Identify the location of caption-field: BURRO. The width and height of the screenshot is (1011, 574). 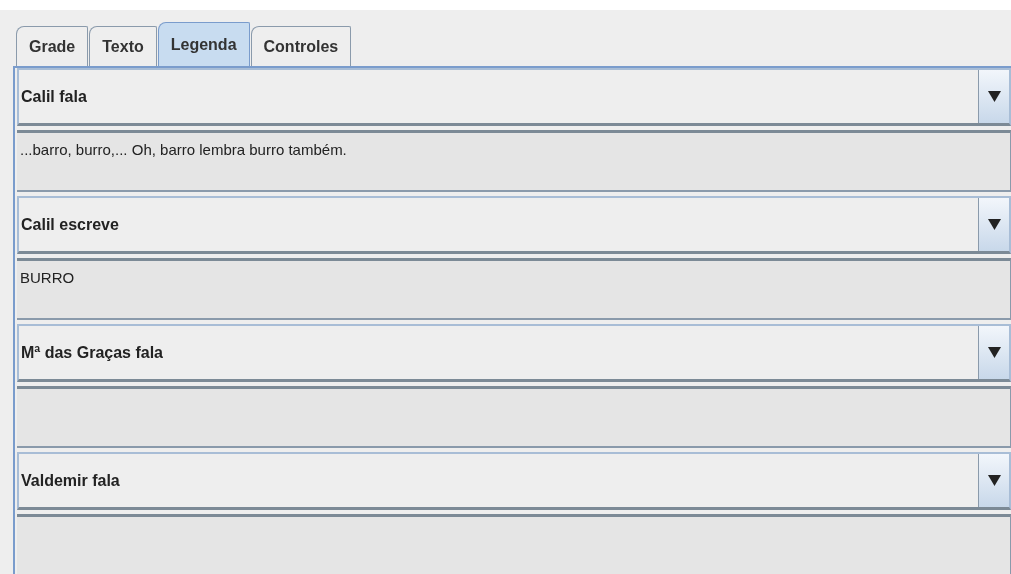
(514, 289).